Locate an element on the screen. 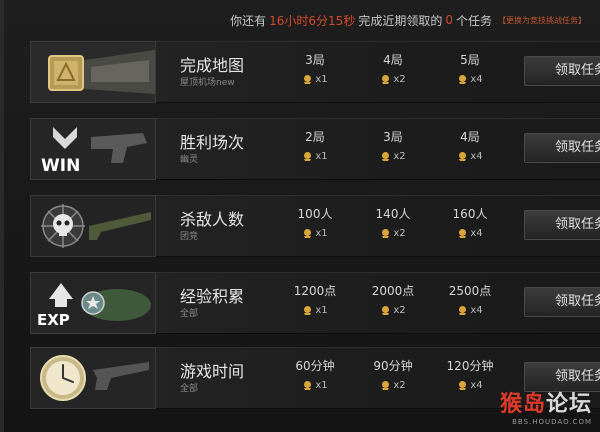 The image size is (600, 432). clock-icon is located at coordinates (93, 378).